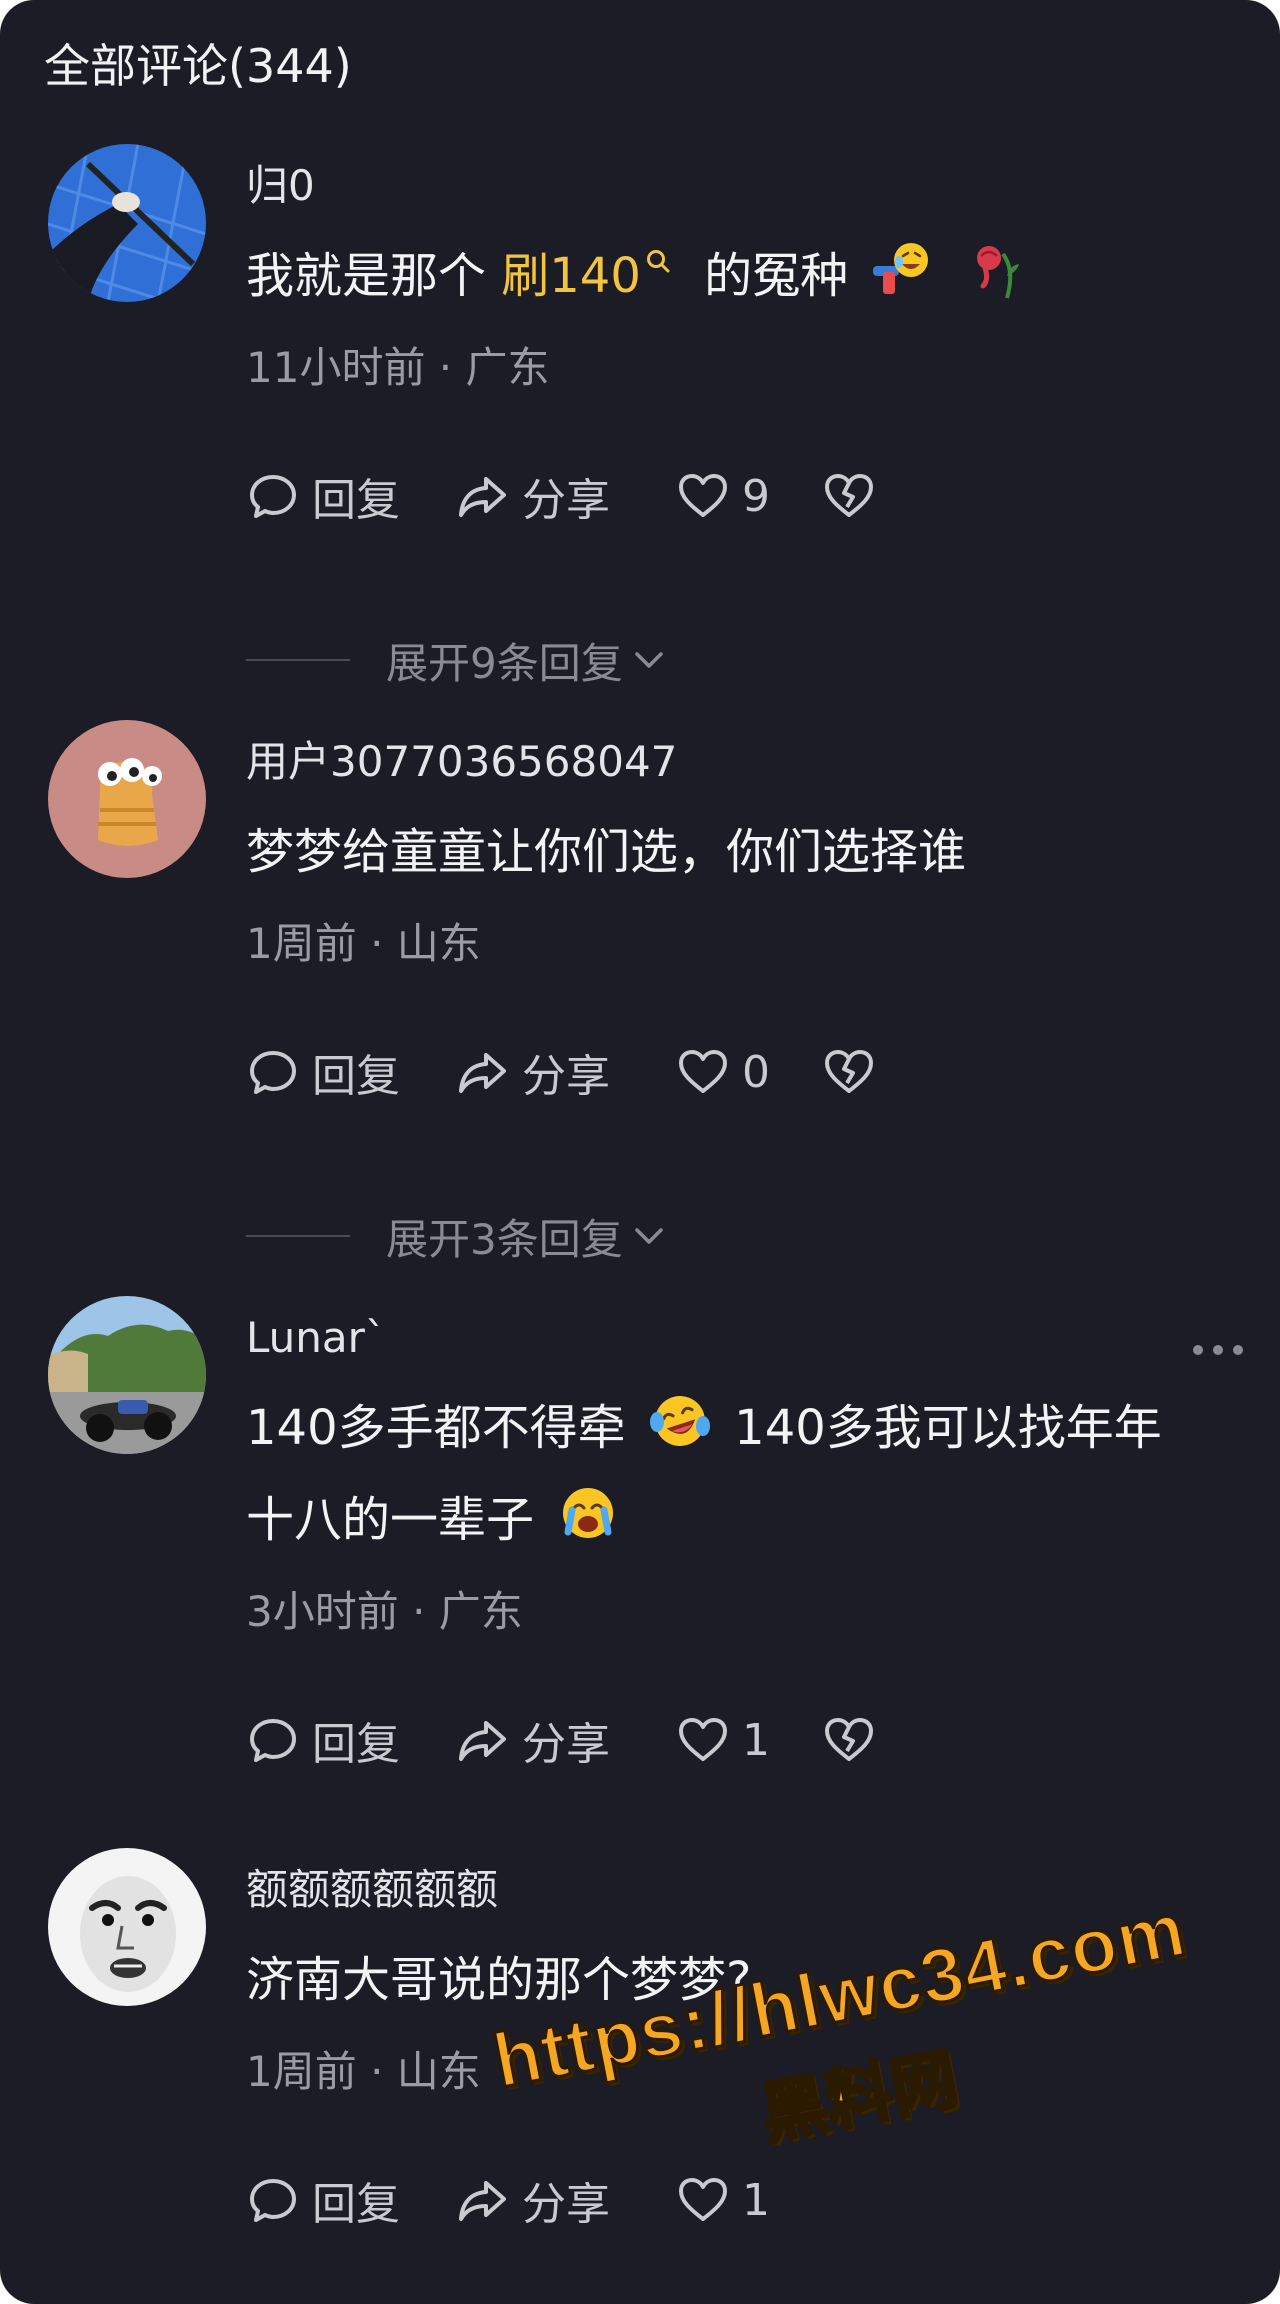 Image resolution: width=1280 pixels, height=2304 pixels. Describe the element at coordinates (679, 1421) in the screenshot. I see `tears-of-joy-emoji` at that location.